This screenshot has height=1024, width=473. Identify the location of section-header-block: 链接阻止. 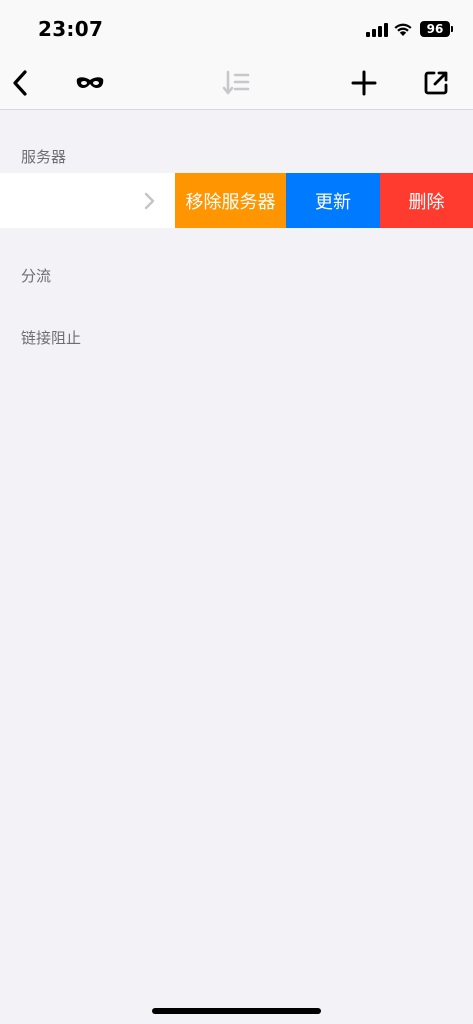
(51, 338).